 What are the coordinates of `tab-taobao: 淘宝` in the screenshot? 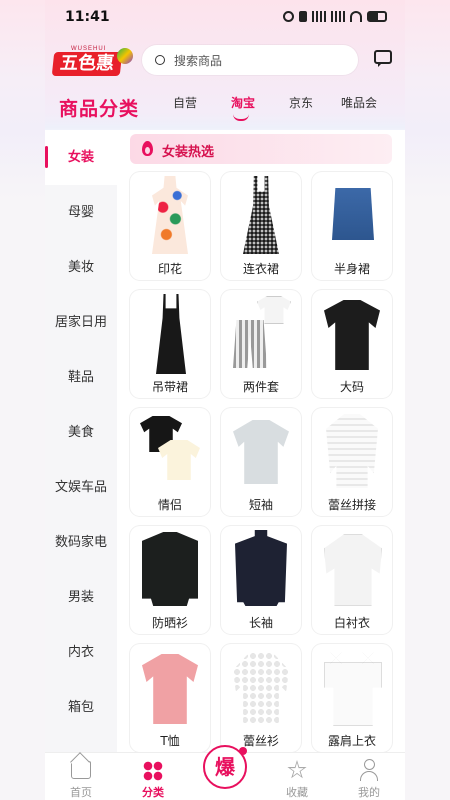 It's located at (243, 107).